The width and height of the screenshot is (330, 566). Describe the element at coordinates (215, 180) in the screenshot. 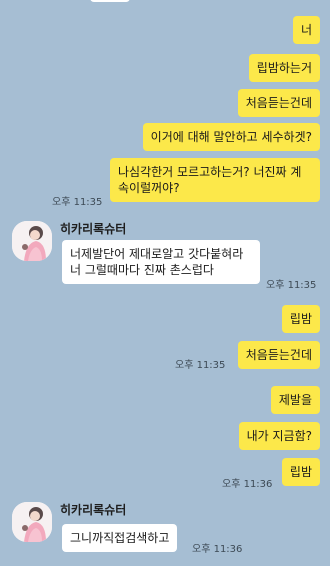

I see `my-message-bubble: 나심각한거 모르고하는거? 너진짜 계속이럴꺼야?` at that location.